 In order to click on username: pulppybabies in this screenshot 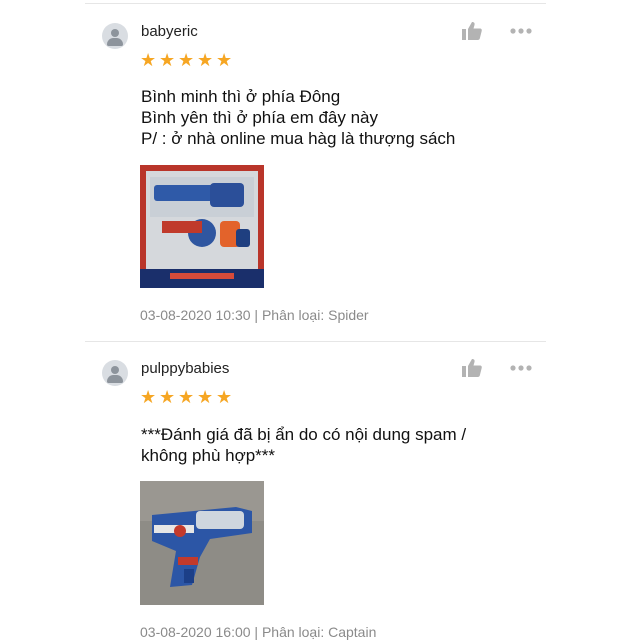, I will do `click(185, 368)`.